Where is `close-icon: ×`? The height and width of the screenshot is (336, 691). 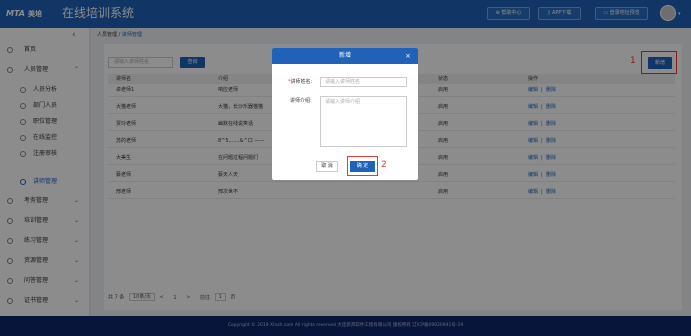 close-icon: × is located at coordinates (408, 56).